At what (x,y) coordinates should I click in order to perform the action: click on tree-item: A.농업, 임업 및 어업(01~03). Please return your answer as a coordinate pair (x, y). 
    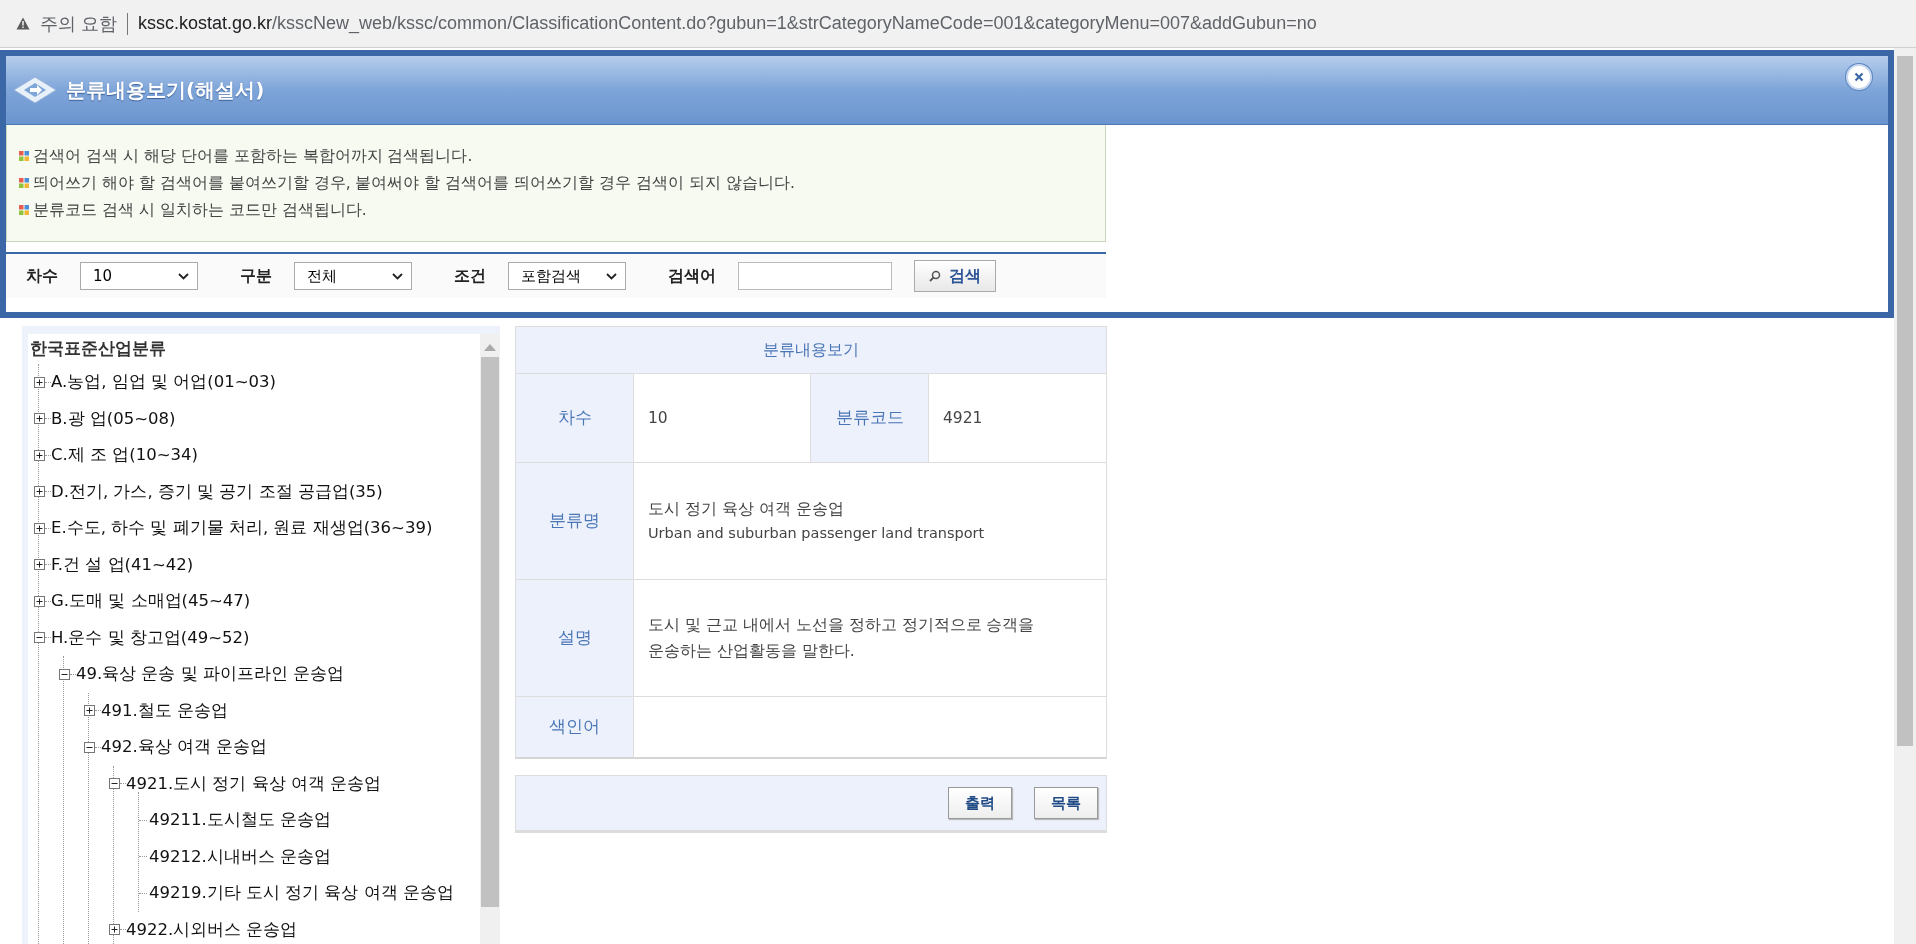
    Looking at the image, I should click on (163, 382).